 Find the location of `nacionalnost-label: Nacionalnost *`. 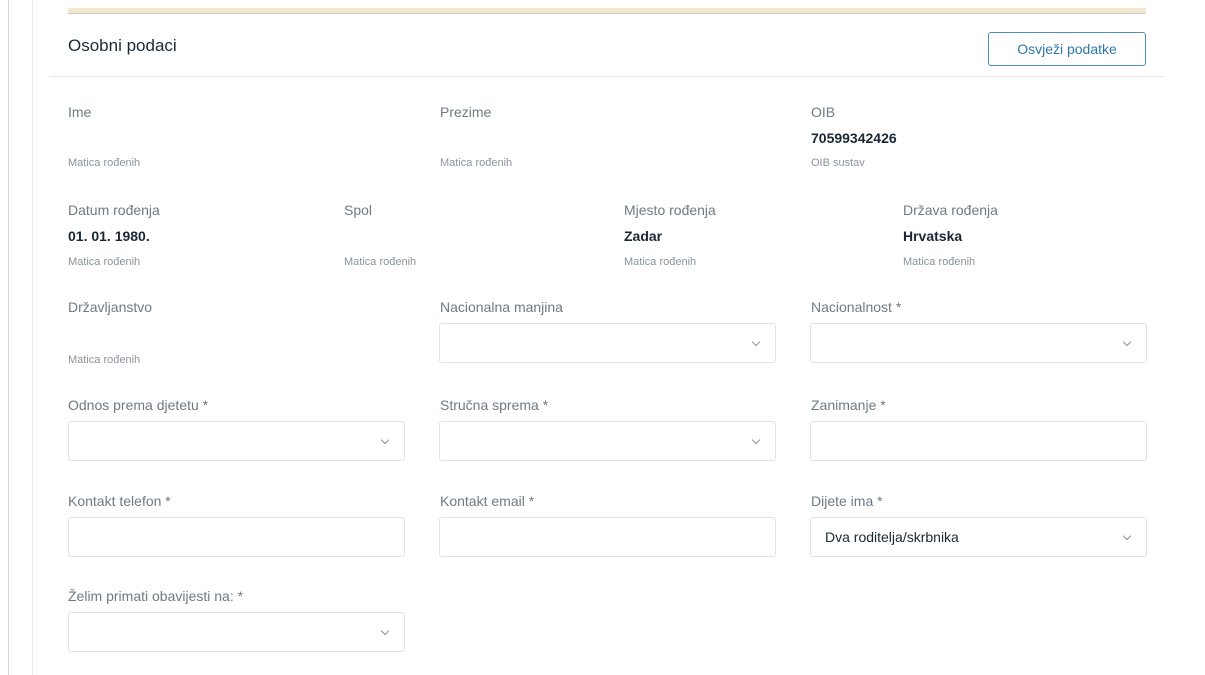

nacionalnost-label: Nacionalnost * is located at coordinates (856, 307).